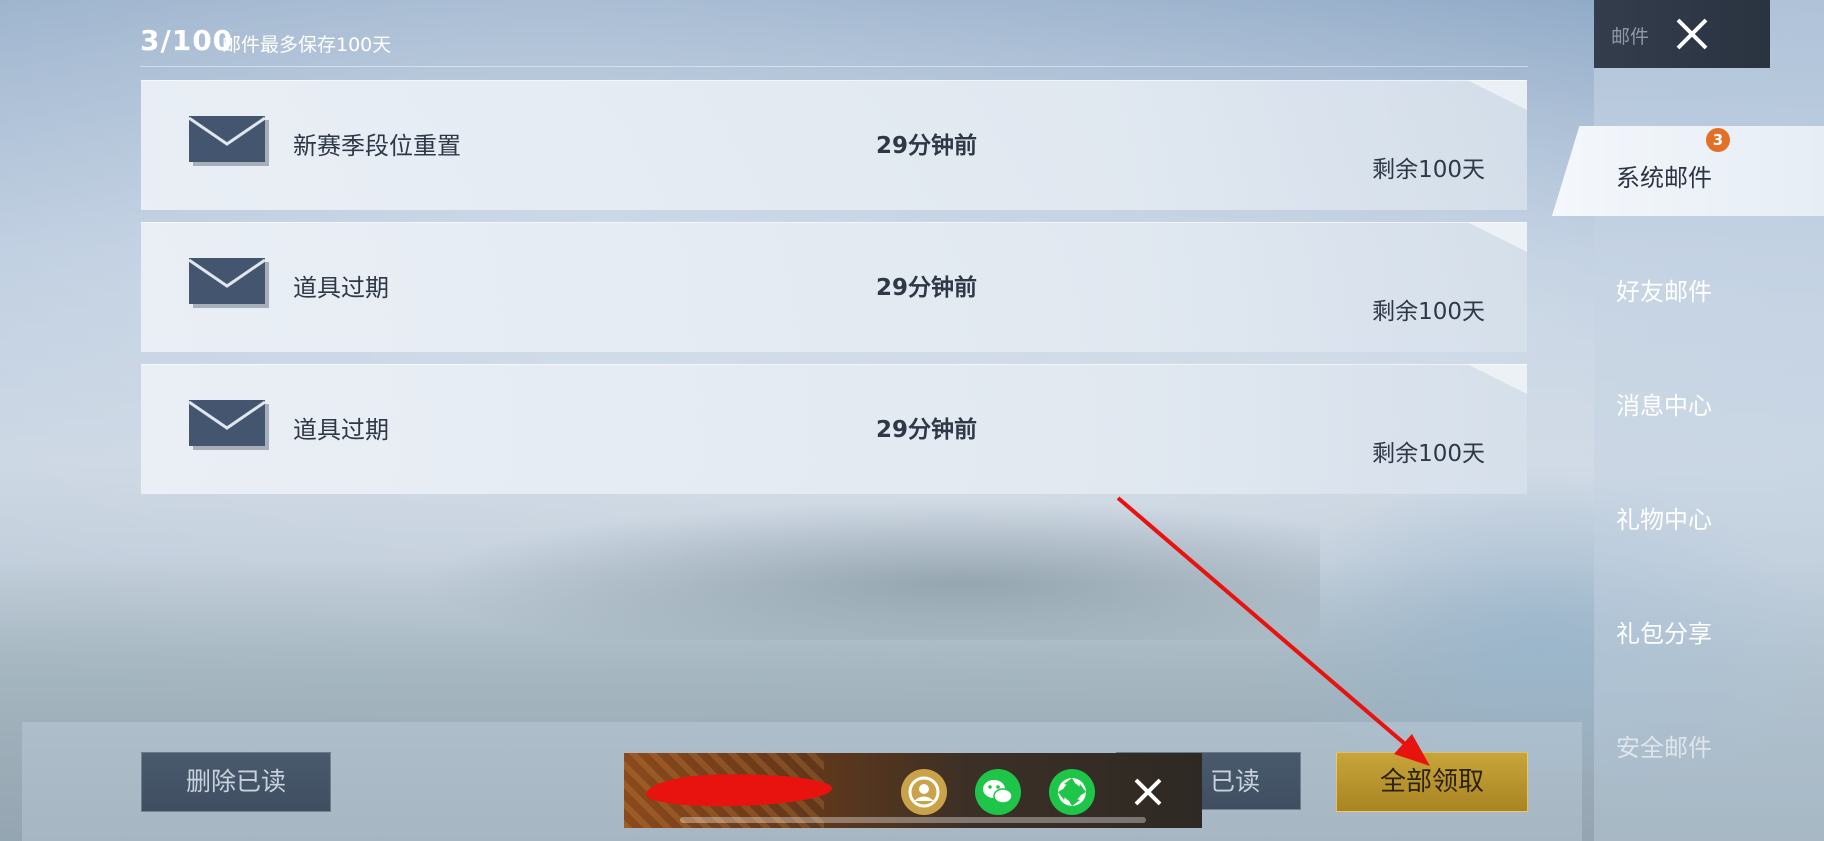 The width and height of the screenshot is (1824, 841). I want to click on sidebar-item-message-center: 消息中心, so click(1664, 403).